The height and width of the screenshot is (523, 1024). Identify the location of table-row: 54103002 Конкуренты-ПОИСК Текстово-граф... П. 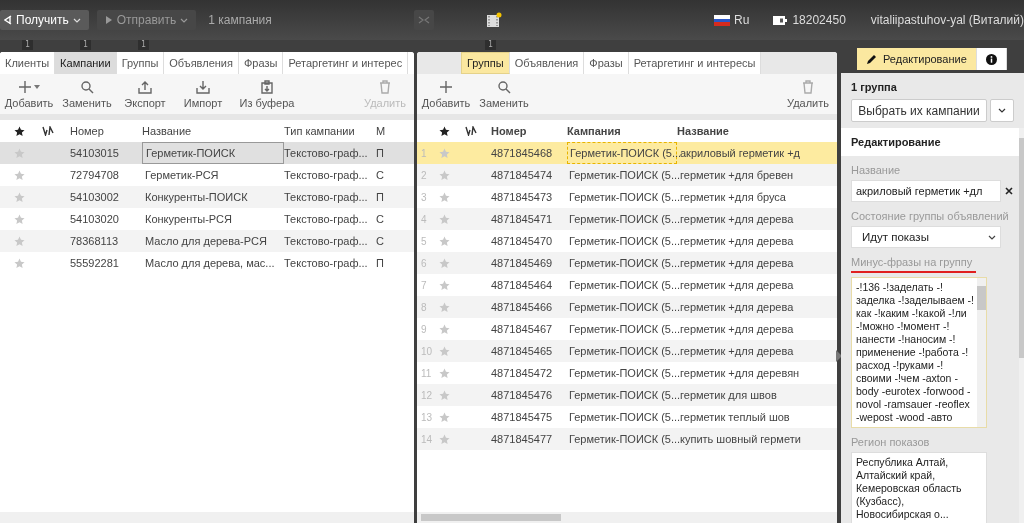
(207, 197).